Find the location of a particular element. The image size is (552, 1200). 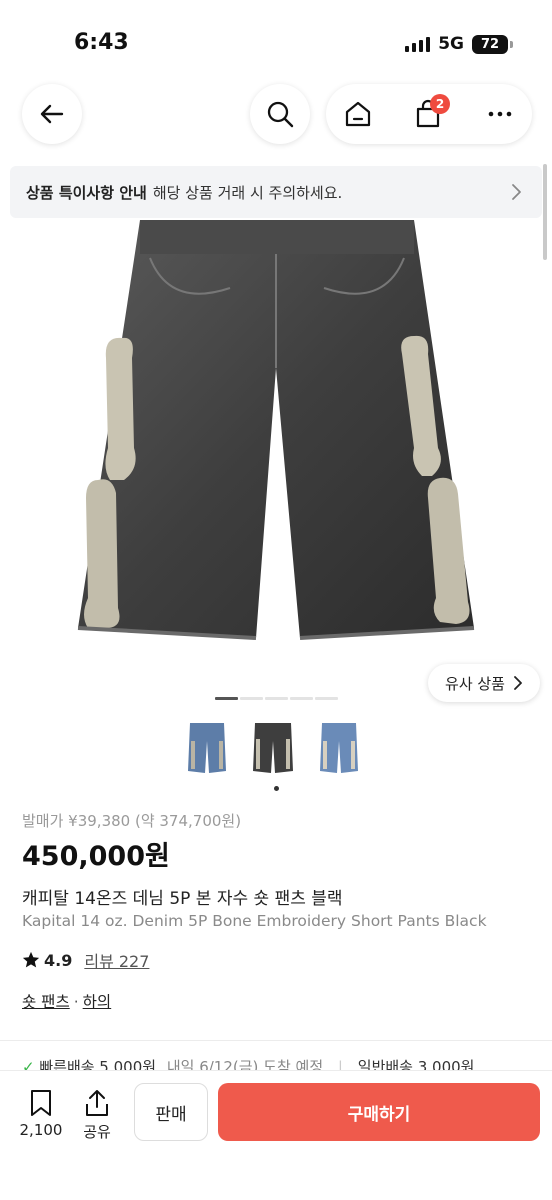

thumbnail-blue is located at coordinates (207, 748).